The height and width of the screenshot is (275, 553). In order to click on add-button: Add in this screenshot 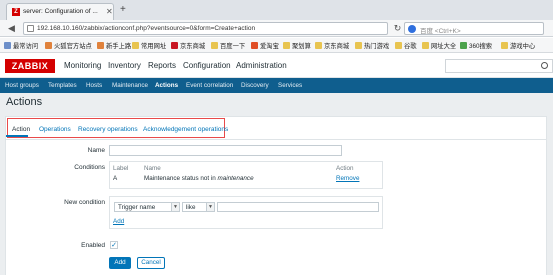, I will do `click(120, 263)`.